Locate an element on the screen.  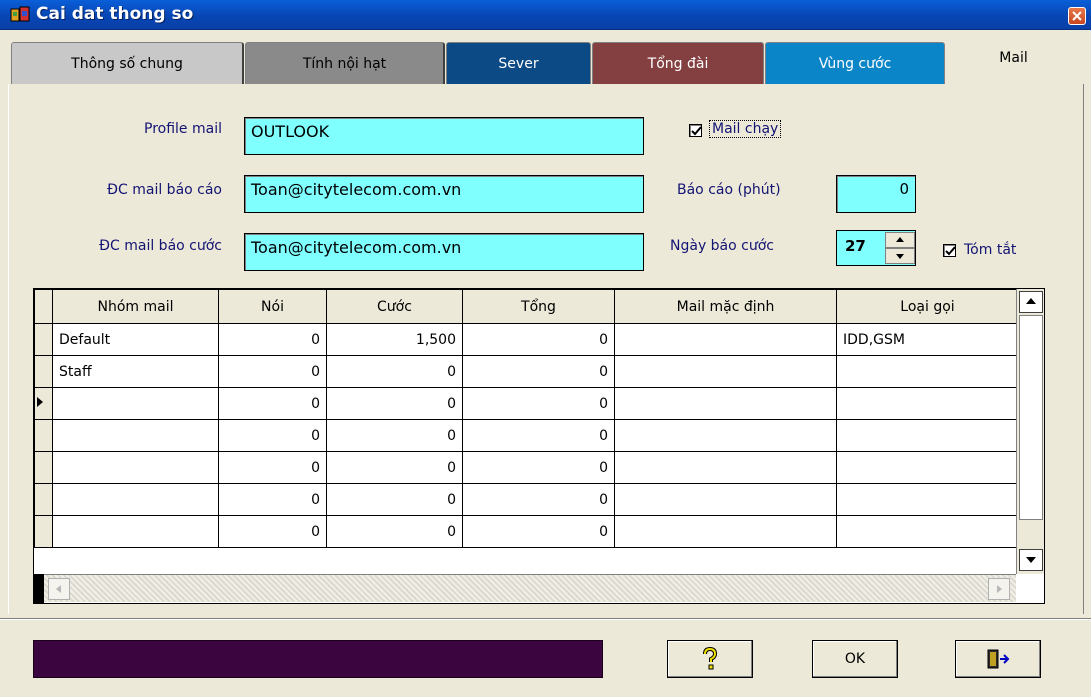
profile-mail-label: Profile mail is located at coordinates (183, 129).